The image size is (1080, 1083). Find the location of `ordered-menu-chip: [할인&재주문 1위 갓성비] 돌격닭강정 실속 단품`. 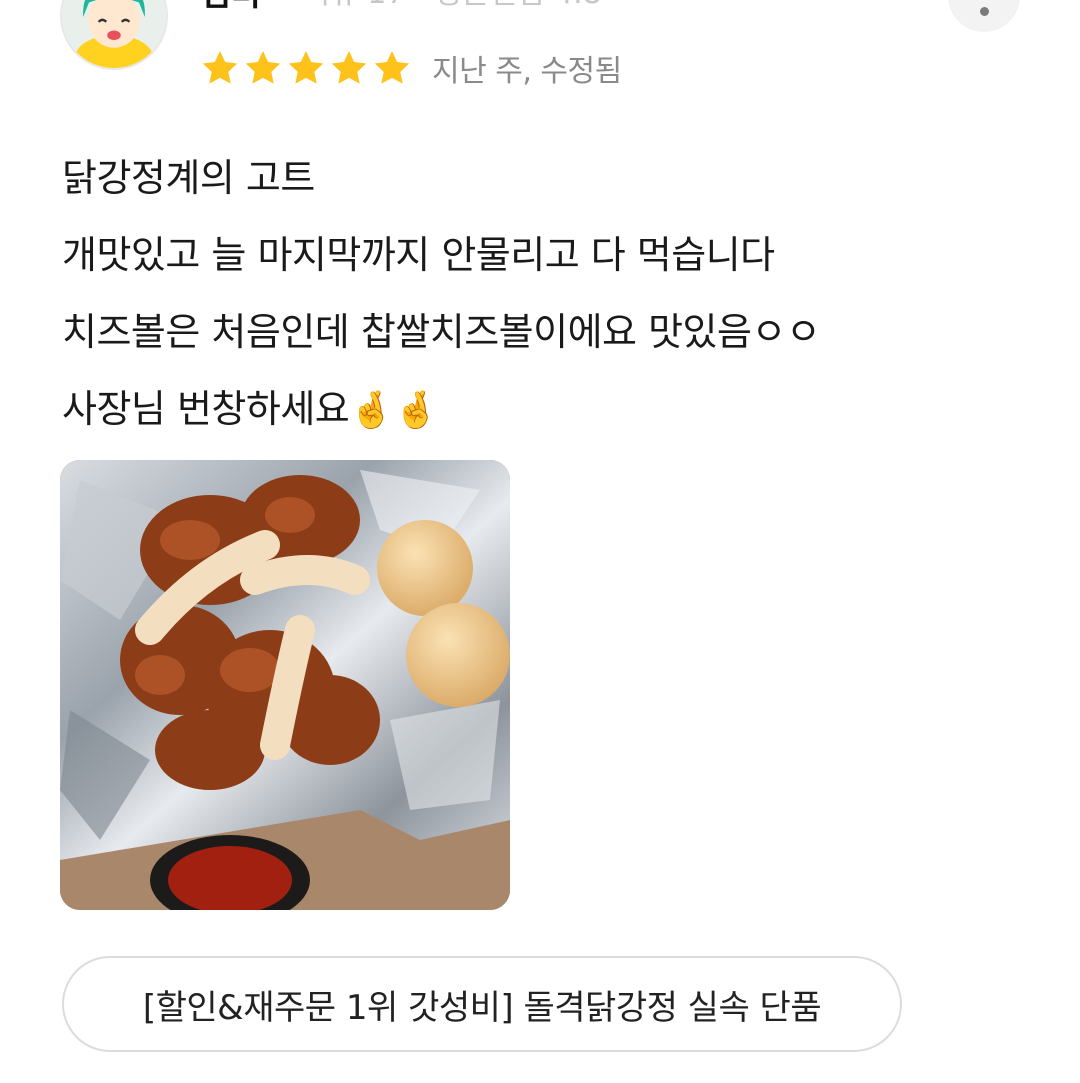

ordered-menu-chip: [할인&재주문 1위 갓성비] 돌격닭강정 실속 단품 is located at coordinates (482, 1004).